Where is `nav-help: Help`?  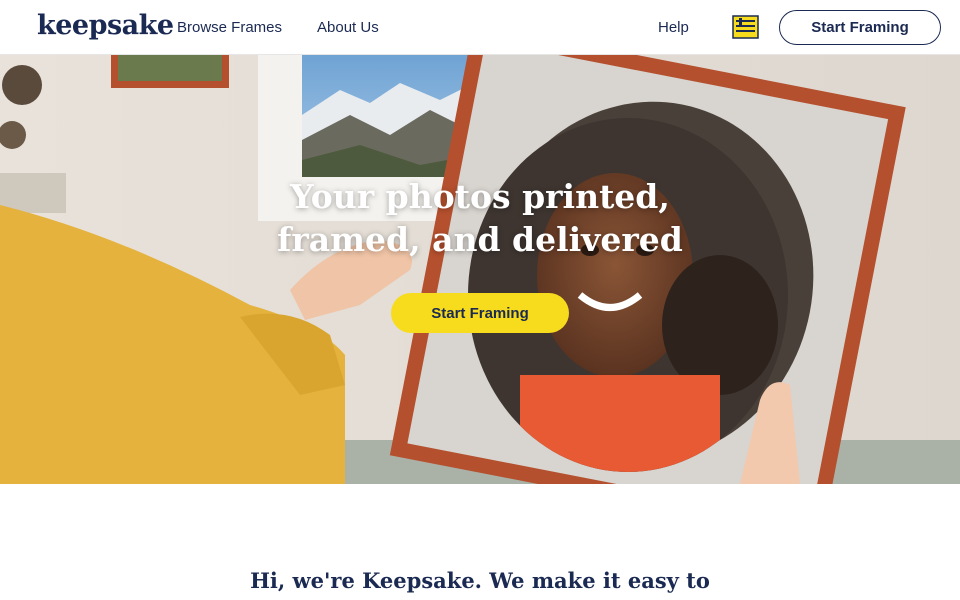
nav-help: Help is located at coordinates (673, 27).